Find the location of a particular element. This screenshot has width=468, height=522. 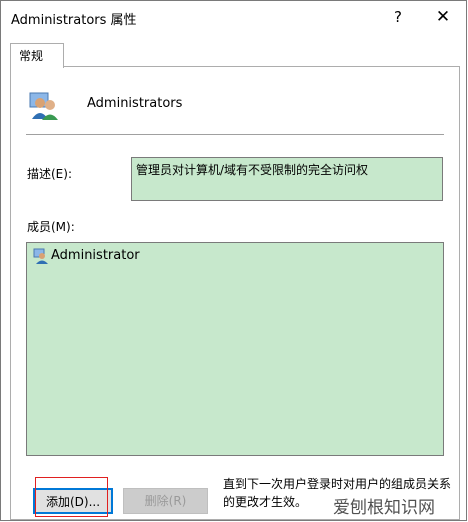

tab-general: 常规 is located at coordinates (37, 55).